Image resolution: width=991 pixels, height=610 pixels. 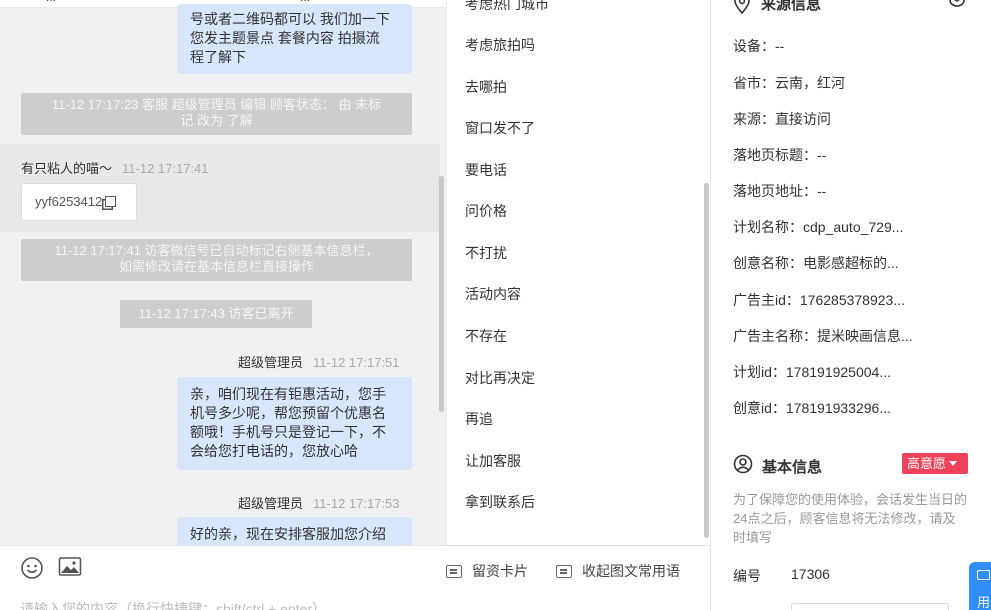 What do you see at coordinates (742, 9) in the screenshot?
I see `location-icon` at bounding box center [742, 9].